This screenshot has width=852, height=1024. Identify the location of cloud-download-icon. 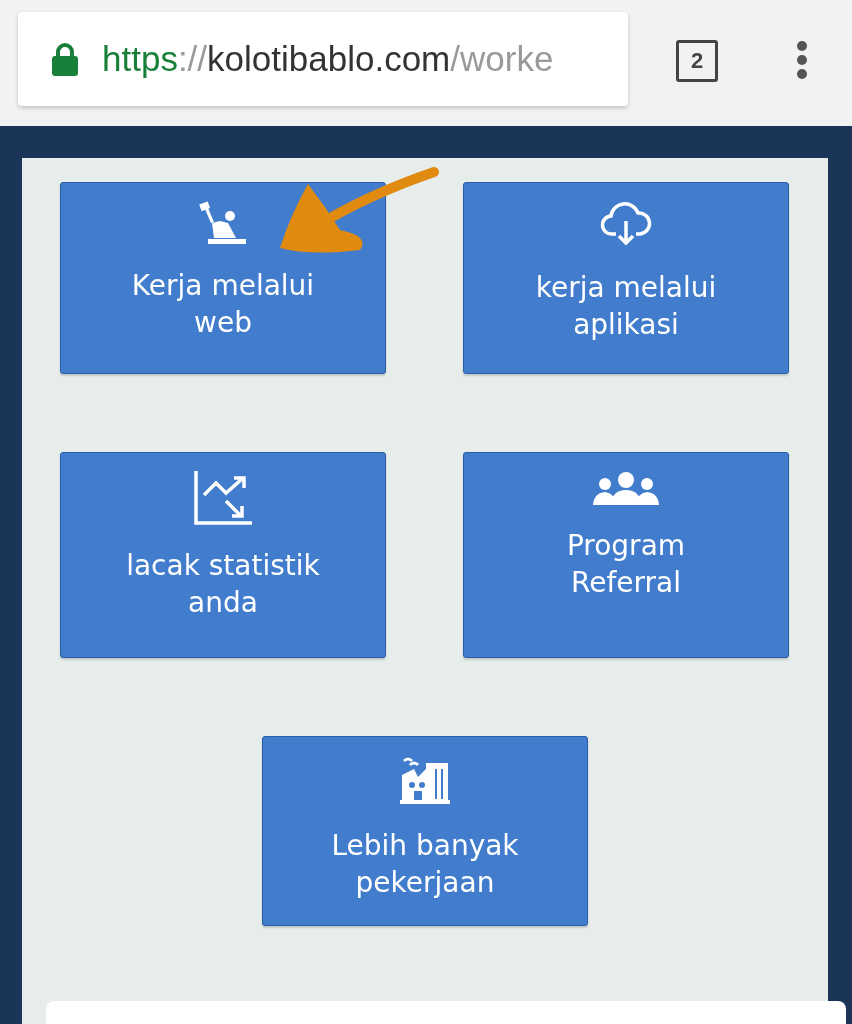
(626, 224).